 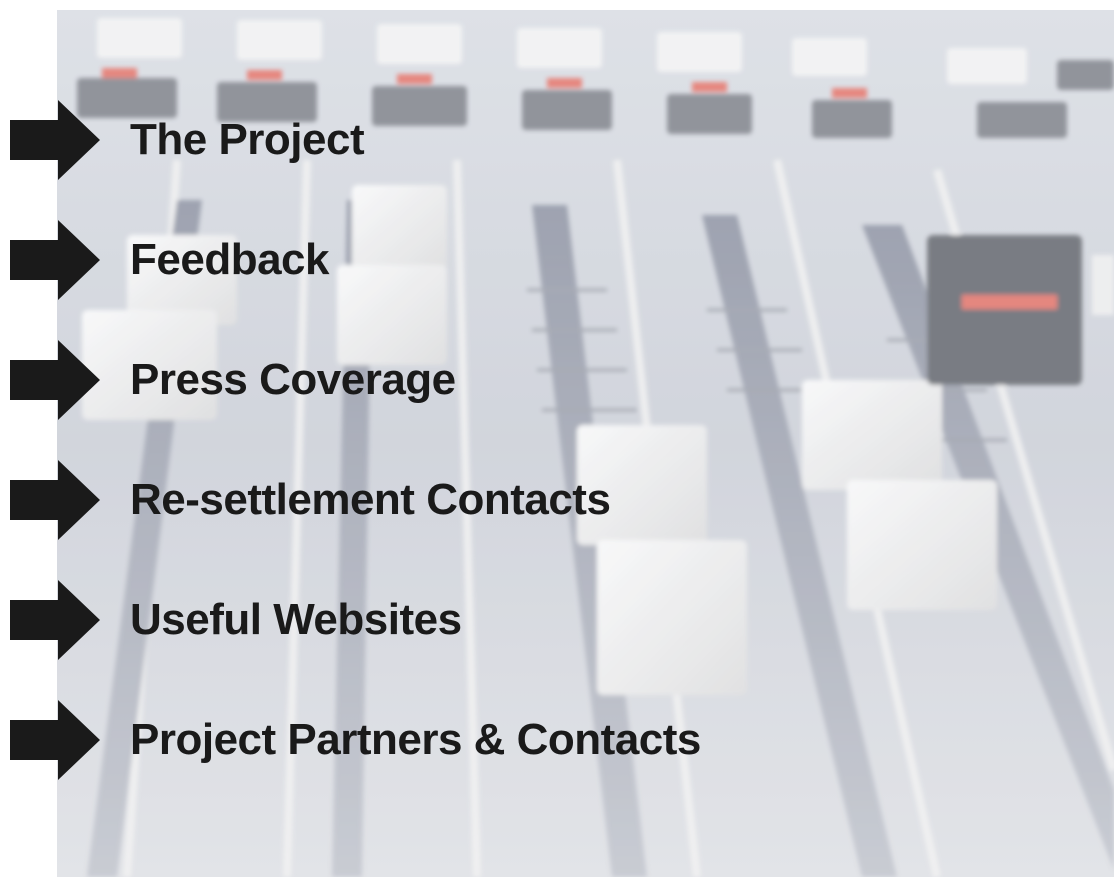 I want to click on nav-item-label: Re-settlement Contacts, so click(x=370, y=499).